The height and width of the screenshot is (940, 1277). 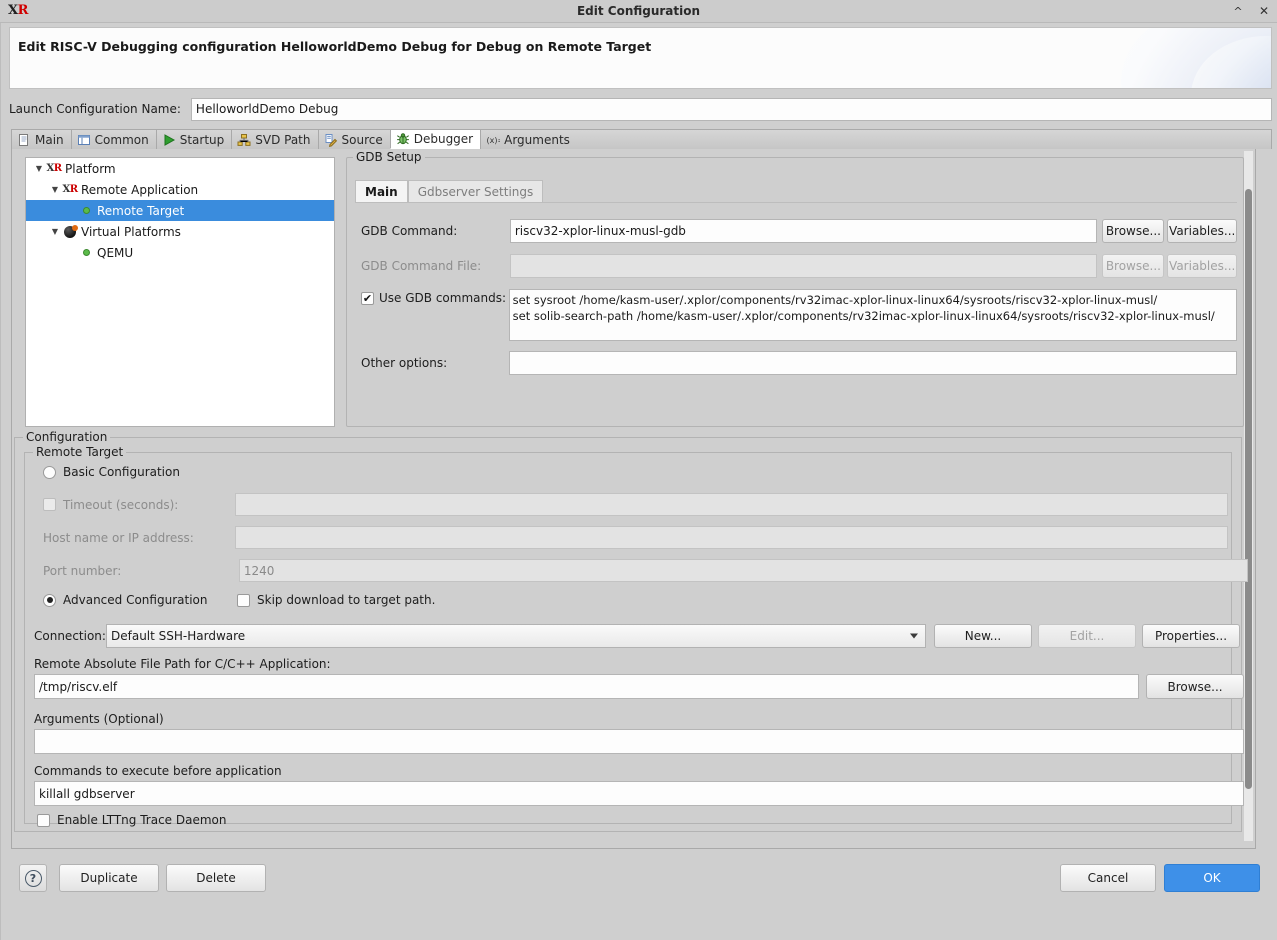 I want to click on gdb-tab-main: Main, so click(x=381, y=191).